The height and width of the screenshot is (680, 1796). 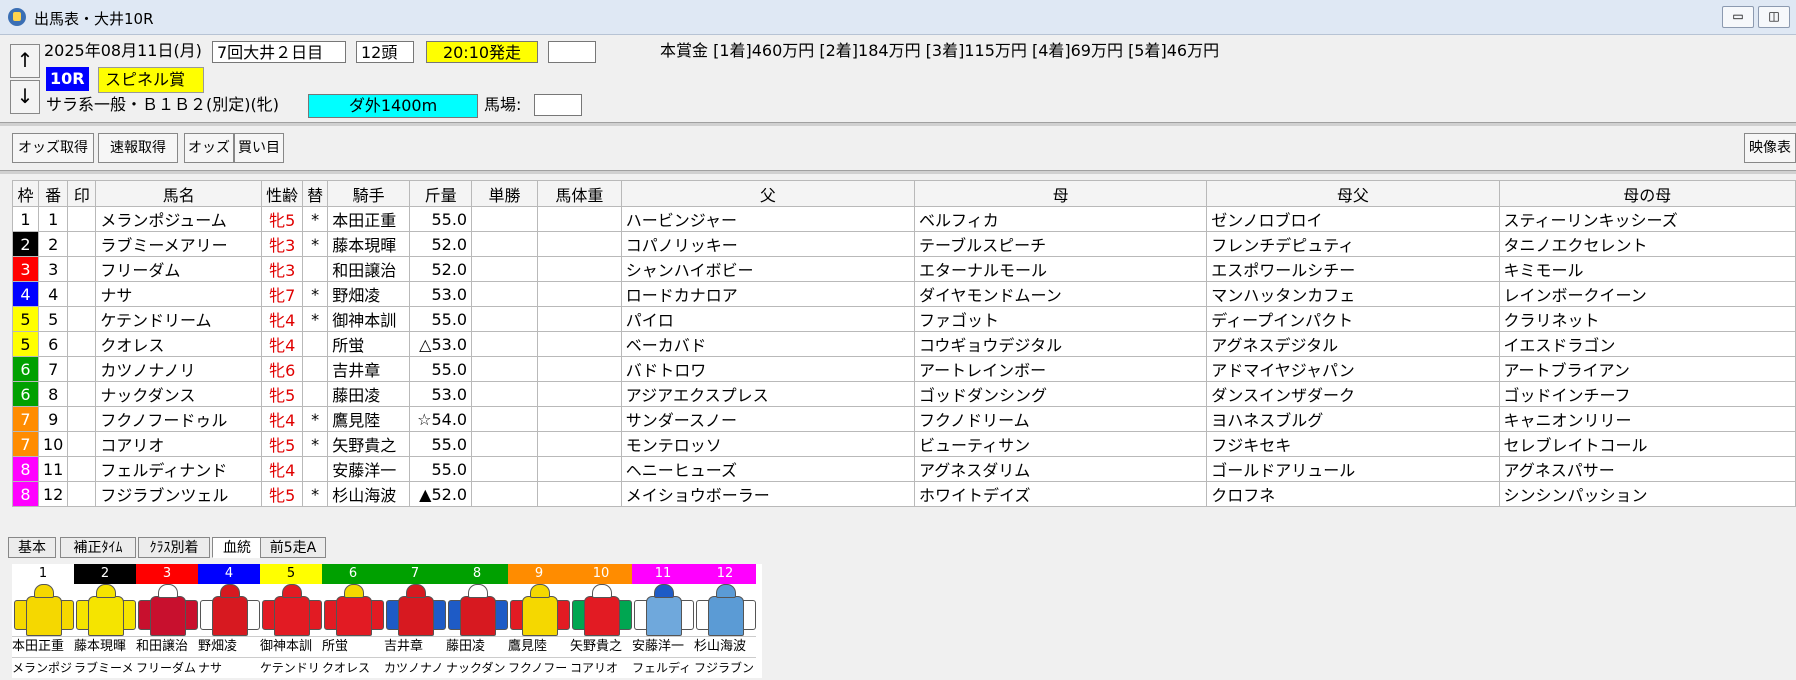 What do you see at coordinates (1353, 244) in the screenshot?
I see `bmsire-cell: フレンチデピュティ` at bounding box center [1353, 244].